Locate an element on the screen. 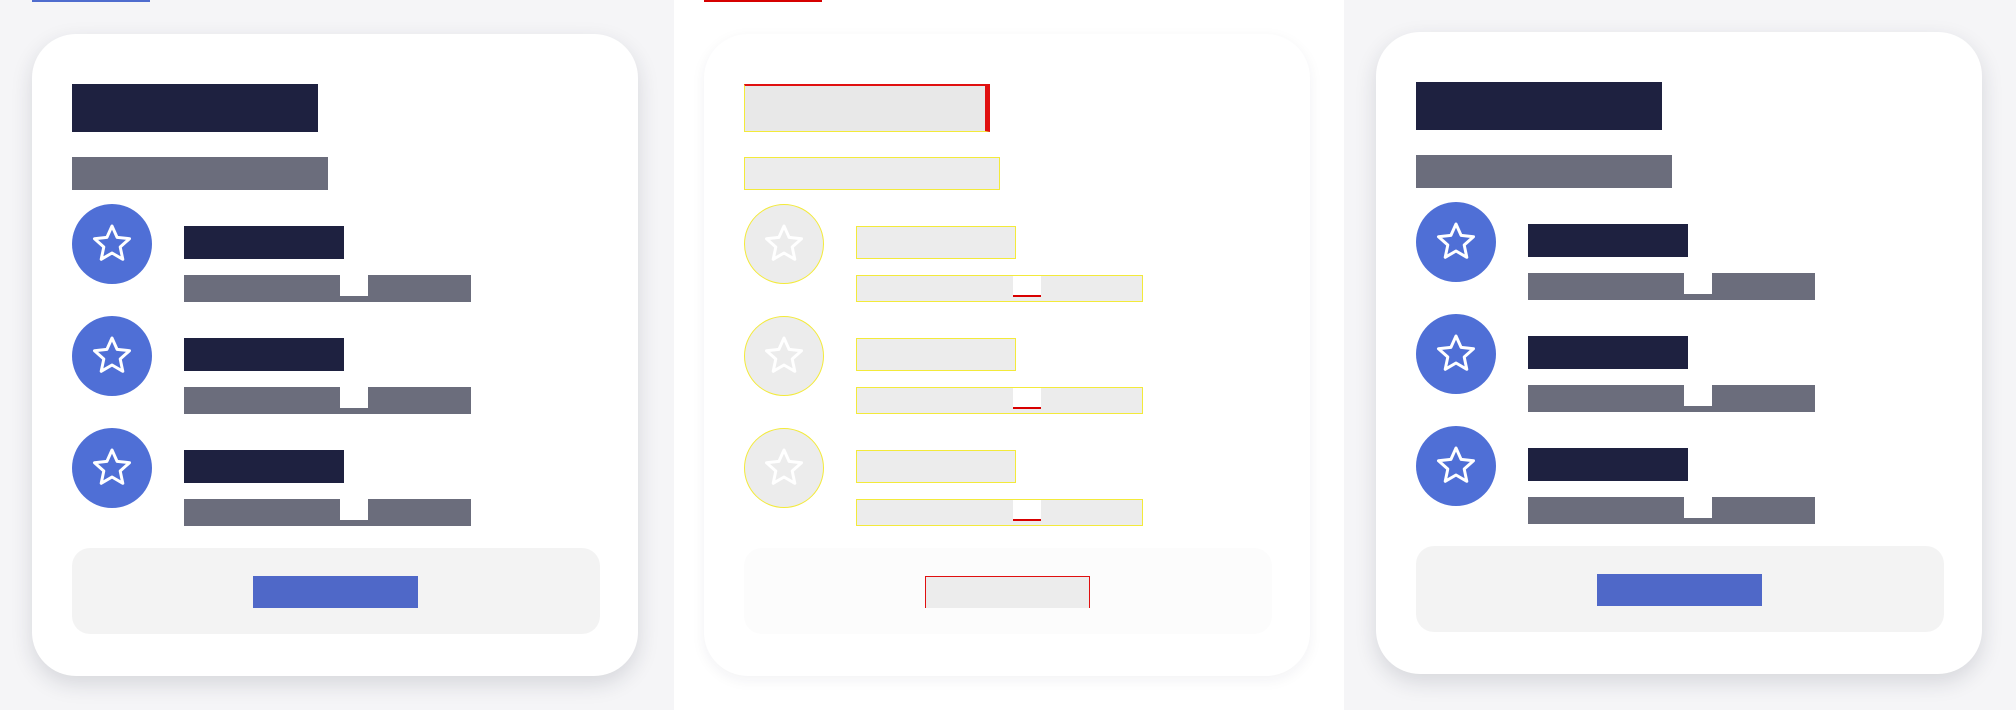  card-title-placeholder is located at coordinates (867, 107).